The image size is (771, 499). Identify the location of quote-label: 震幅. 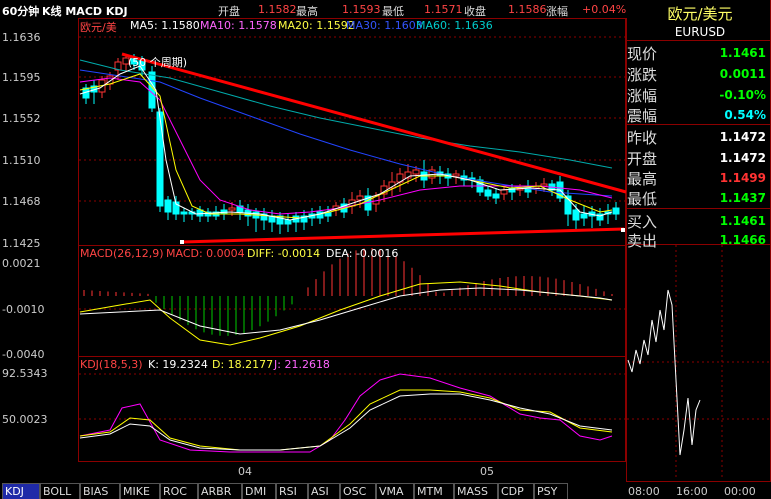
(642, 116).